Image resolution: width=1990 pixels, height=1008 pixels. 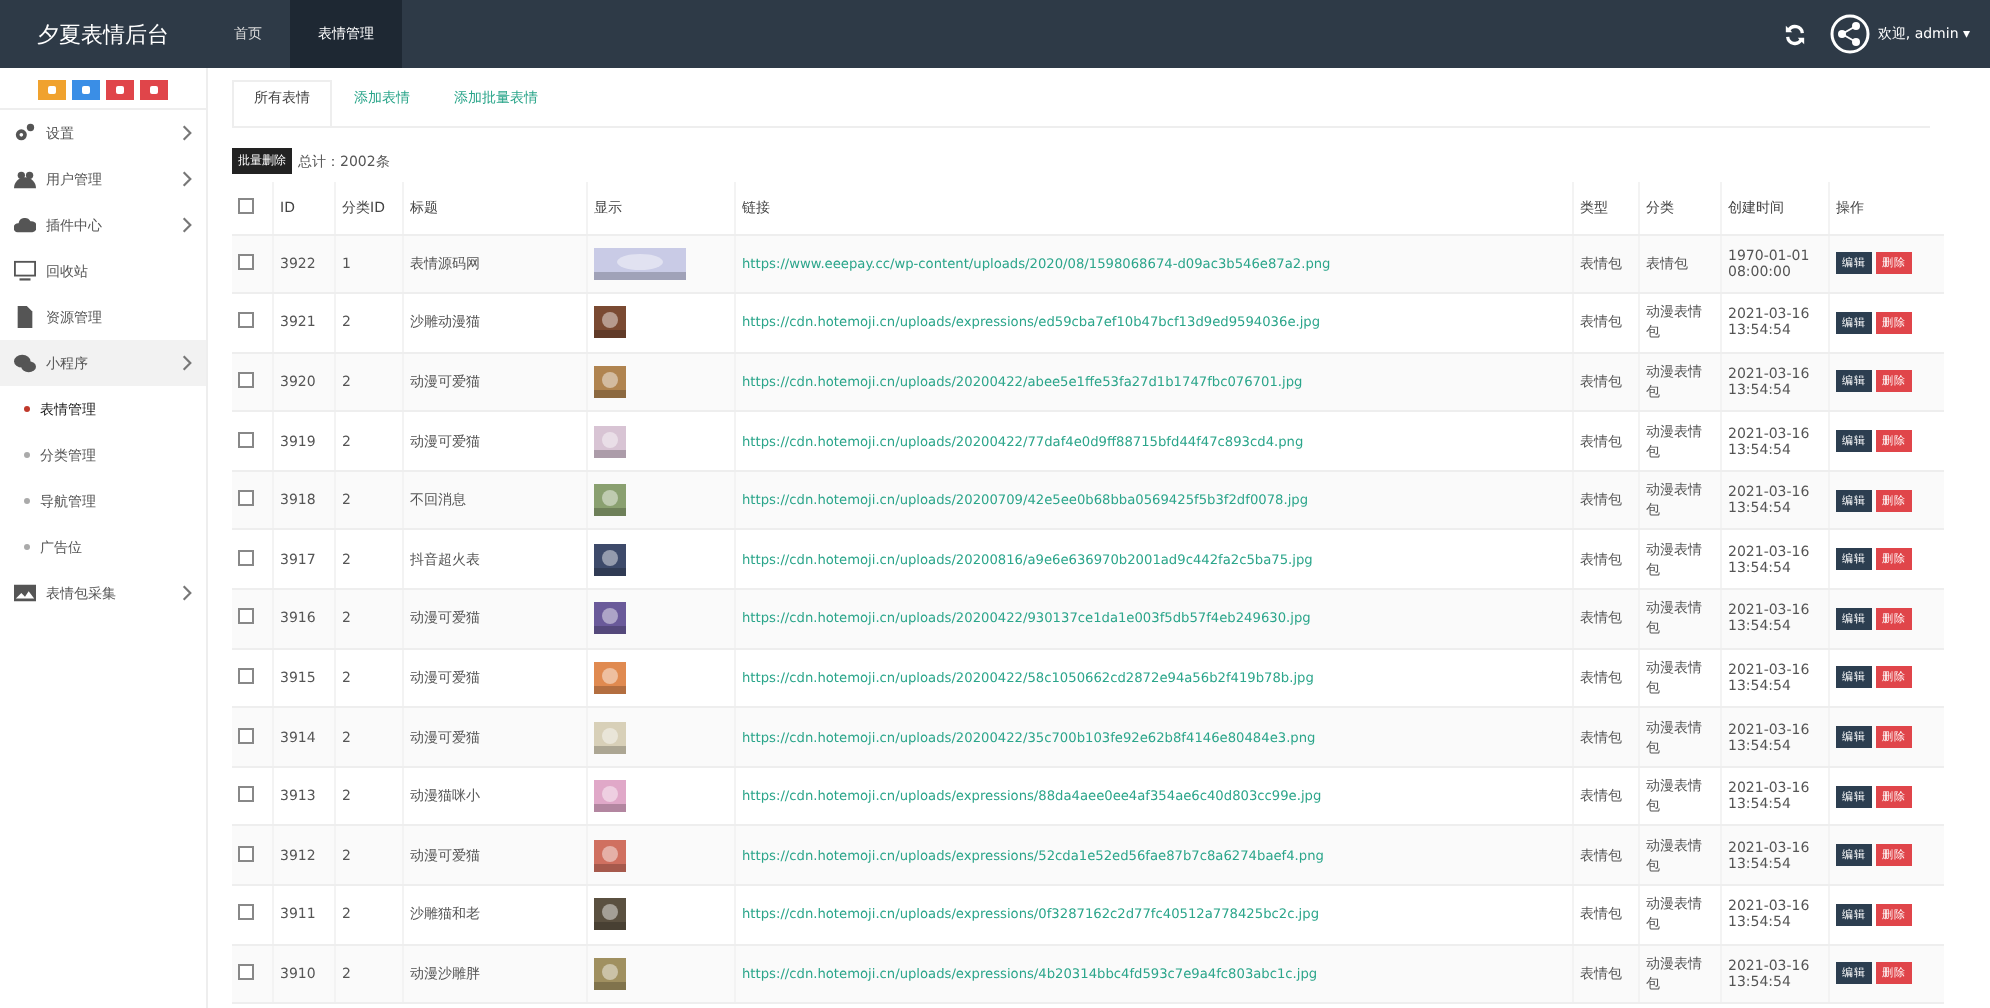 I want to click on brand-title: 夕夏表情后台, so click(x=103, y=34).